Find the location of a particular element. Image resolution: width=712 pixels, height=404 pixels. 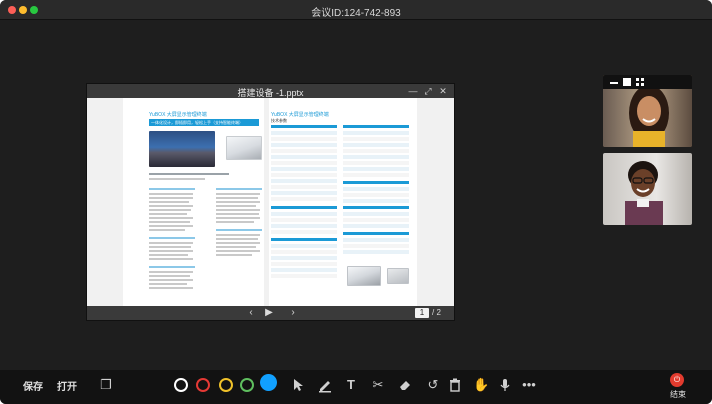

end-meeting-label: 结束 is located at coordinates (678, 394).